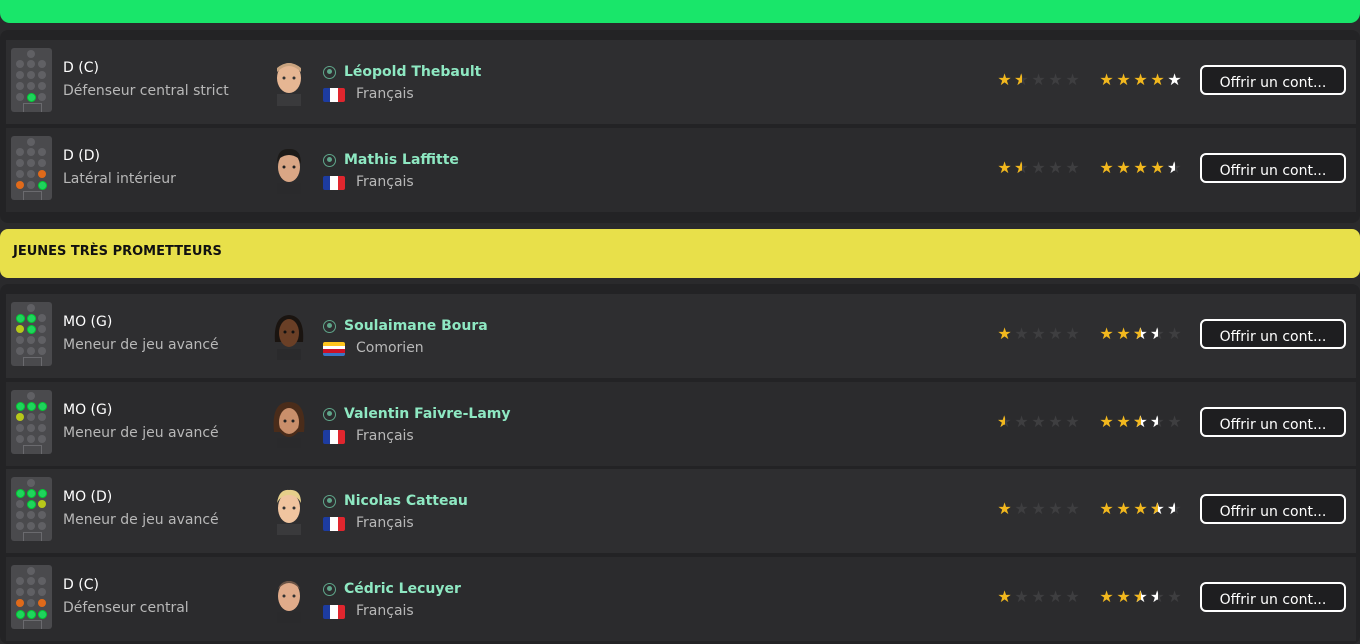 The width and height of the screenshot is (1360, 644). Describe the element at coordinates (146, 91) in the screenshot. I see `player-role: Défenseur central strict` at that location.